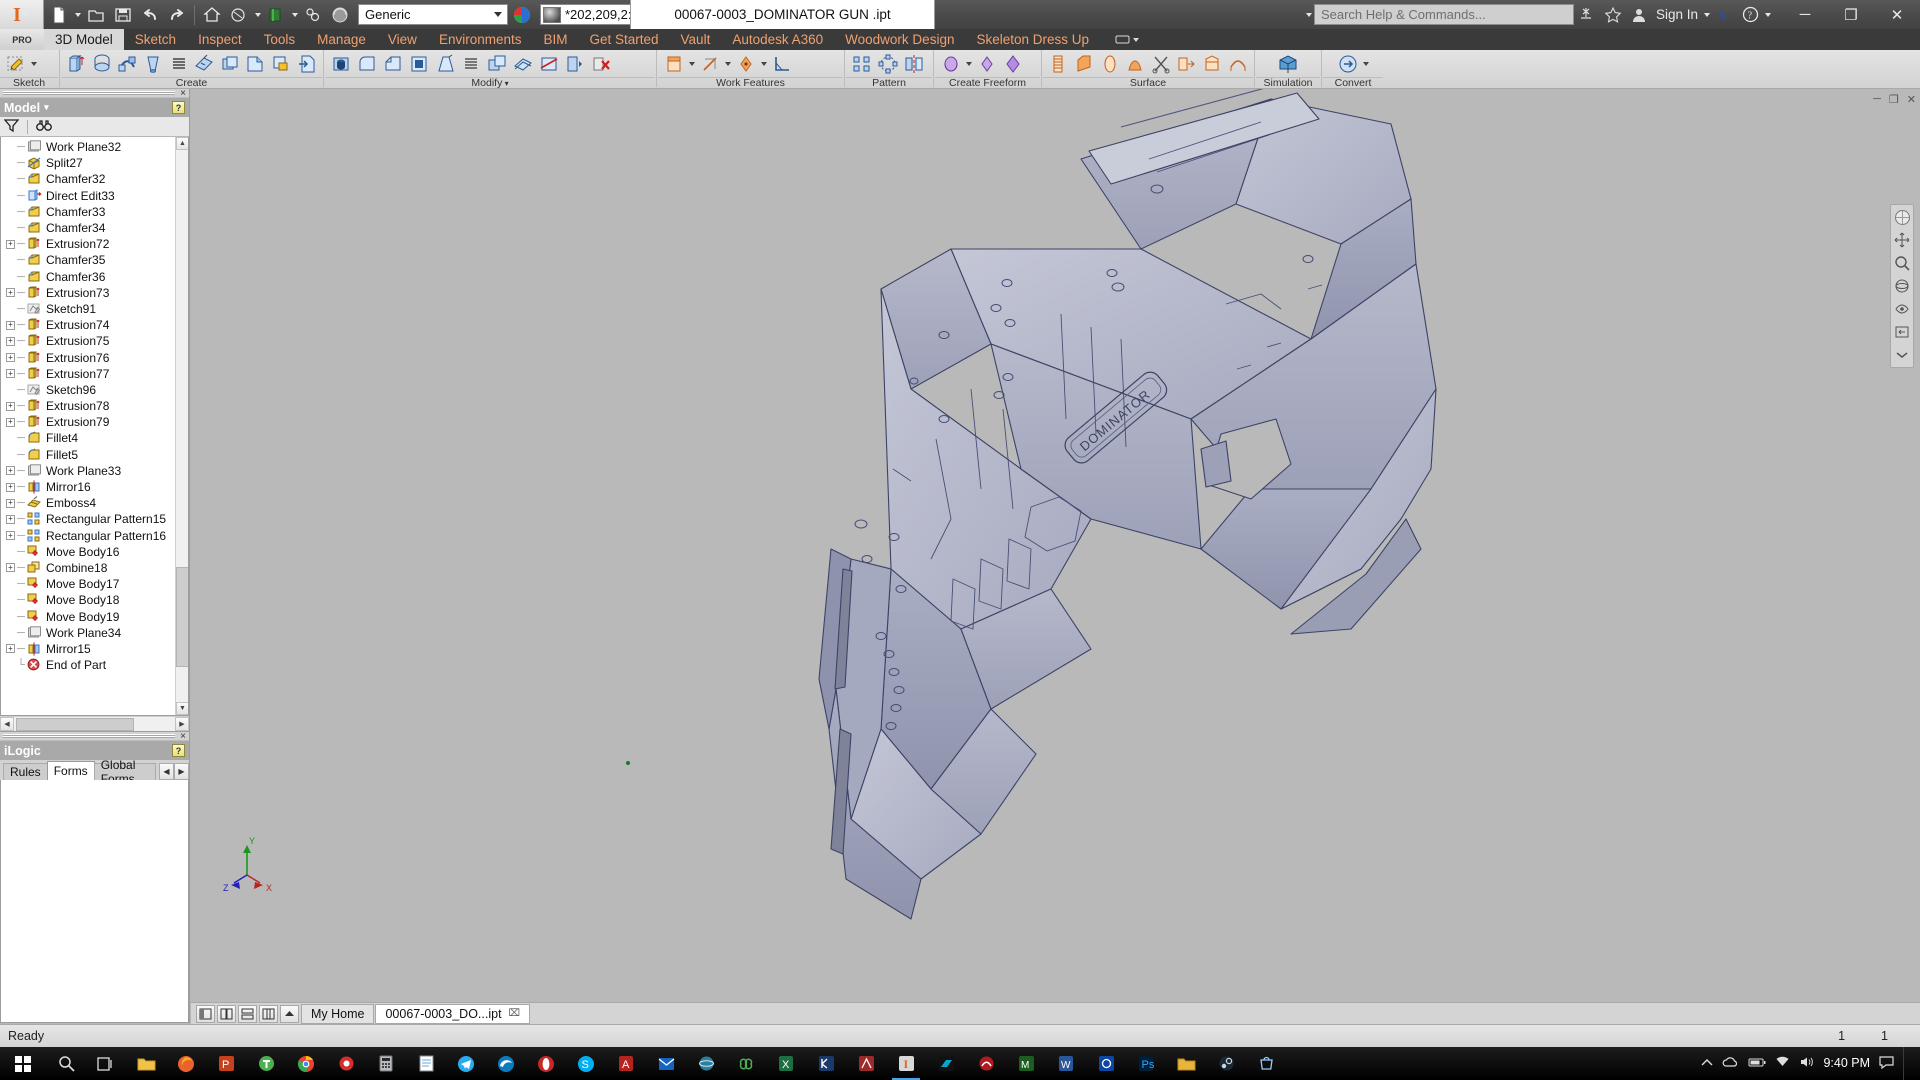  I want to click on network-icon, so click(1782, 1063).